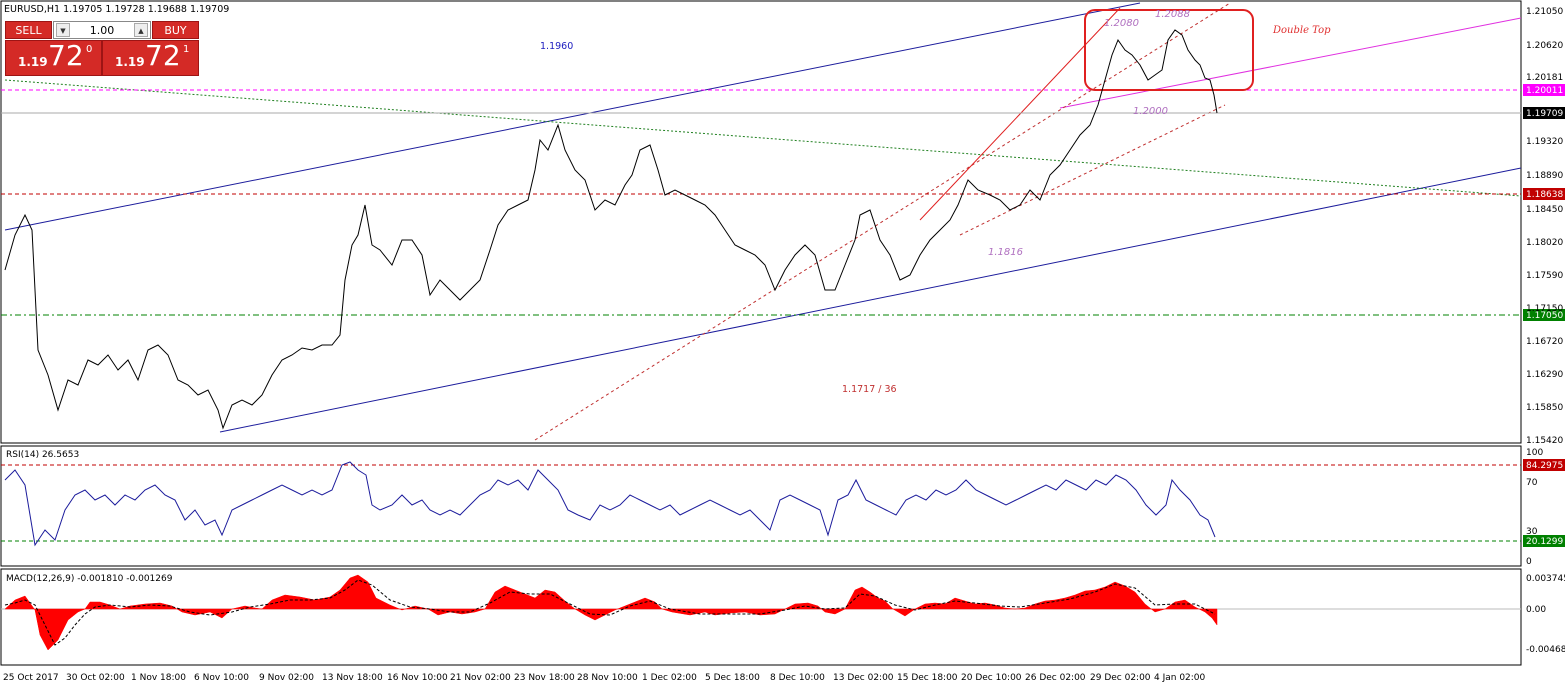  I want to click on sell-price-sup: 0, so click(89, 49).